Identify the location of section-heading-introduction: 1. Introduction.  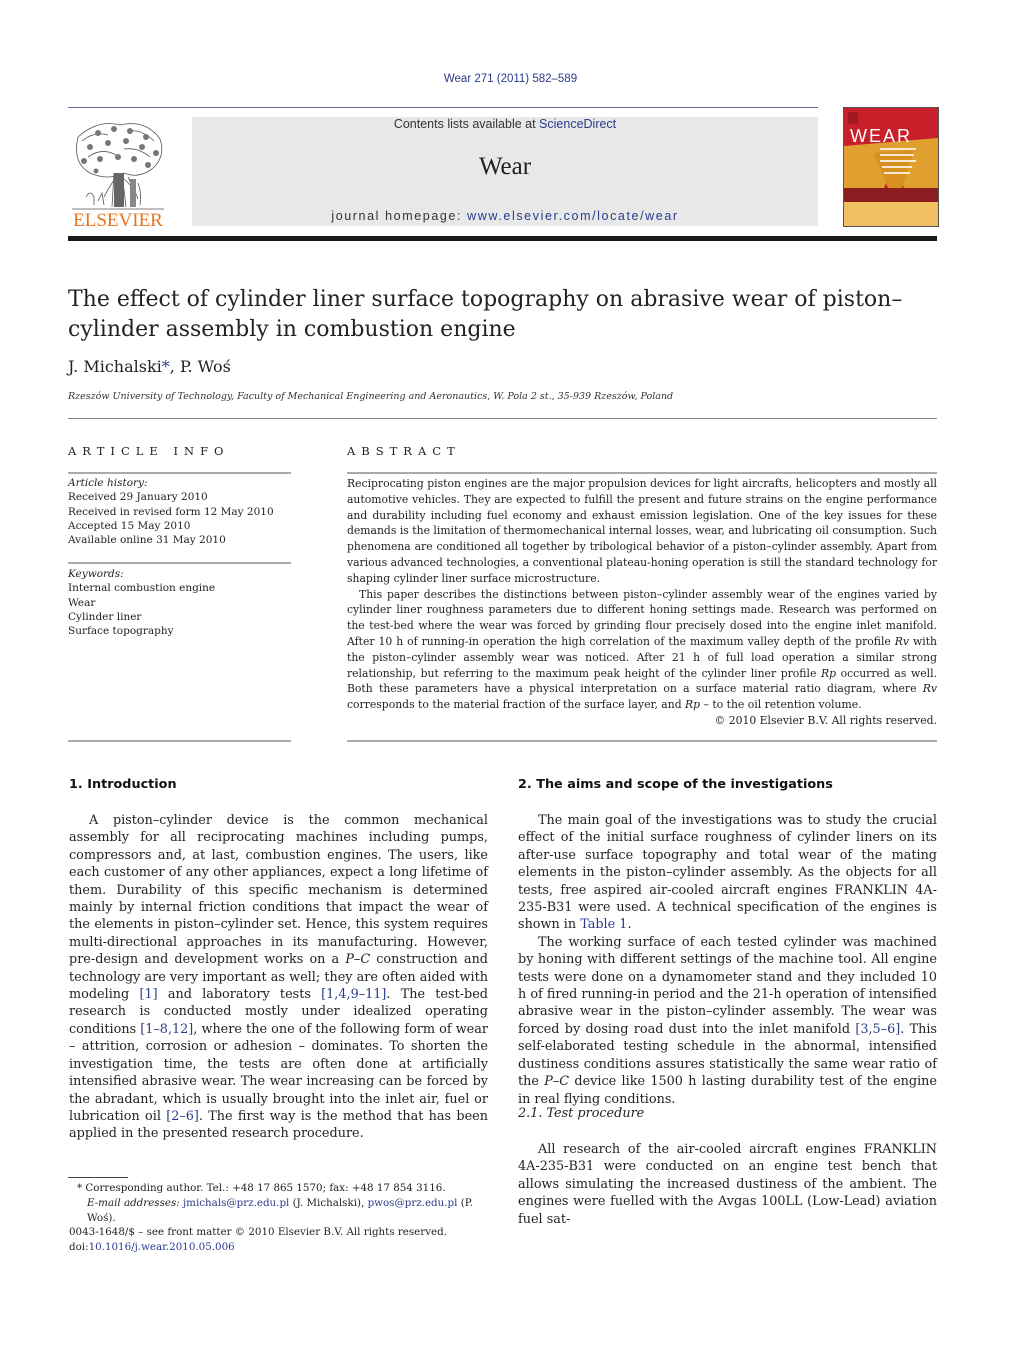
(123, 784).